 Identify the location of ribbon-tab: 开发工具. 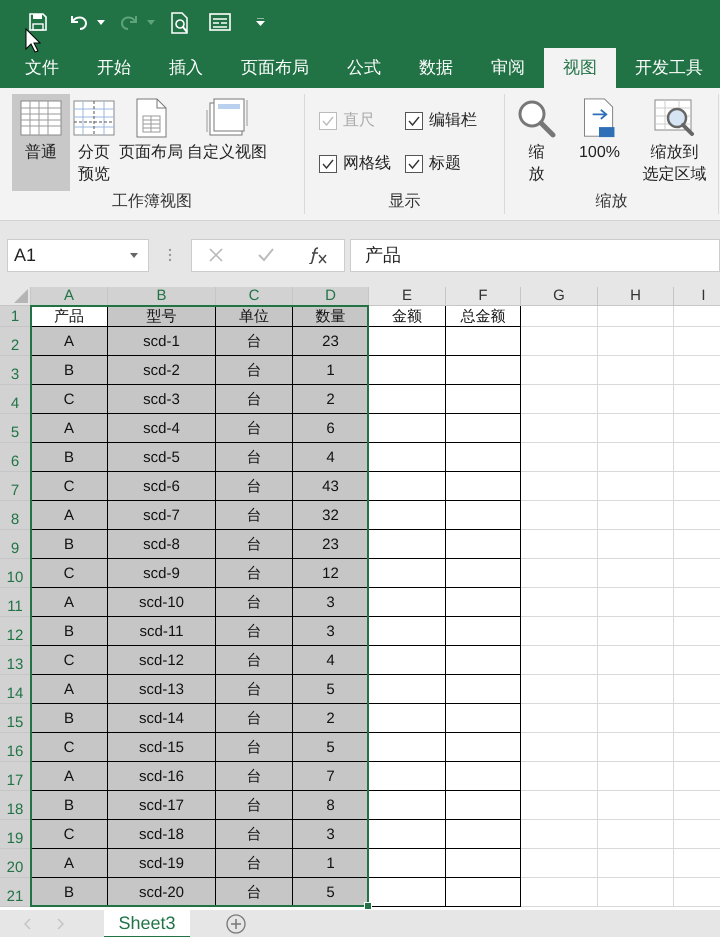
(668, 68).